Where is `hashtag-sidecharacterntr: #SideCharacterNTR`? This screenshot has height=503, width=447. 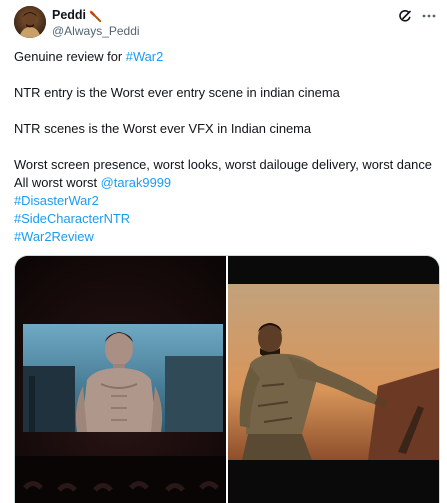 hashtag-sidecharacterntr: #SideCharacterNTR is located at coordinates (72, 218).